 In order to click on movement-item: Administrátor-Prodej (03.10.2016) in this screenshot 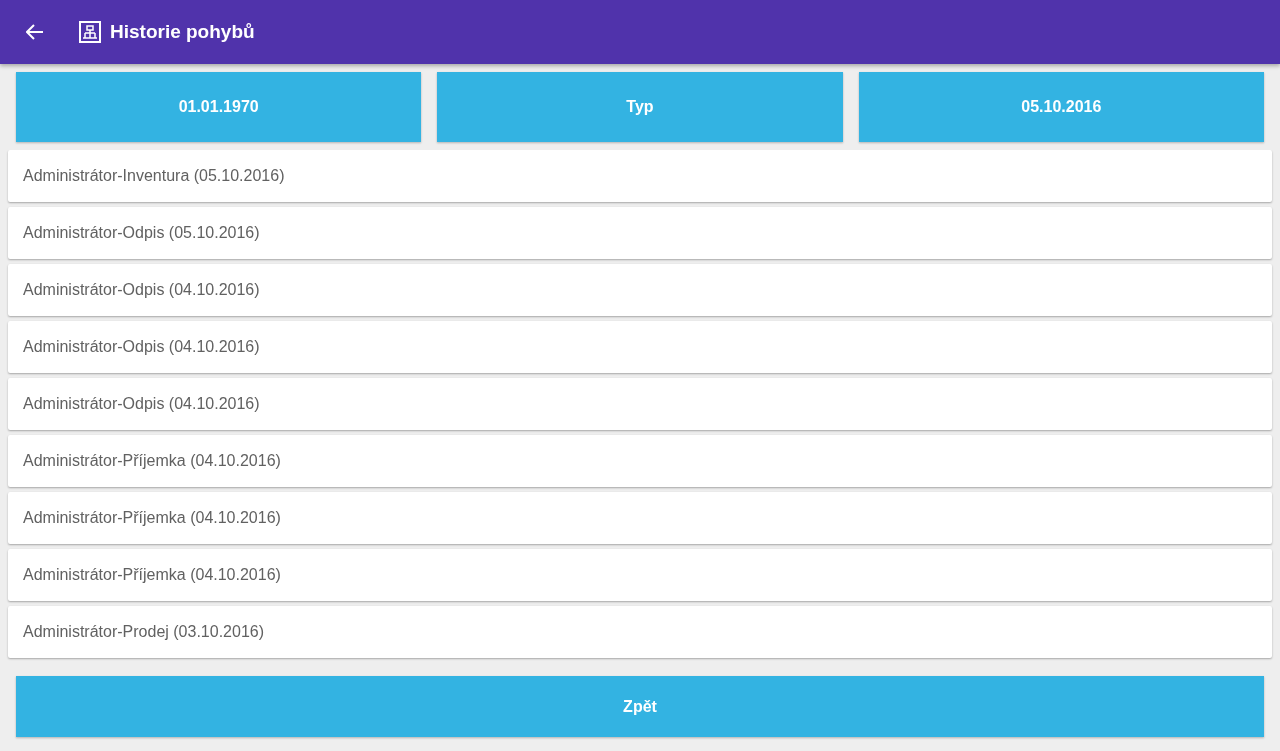, I will do `click(640, 632)`.